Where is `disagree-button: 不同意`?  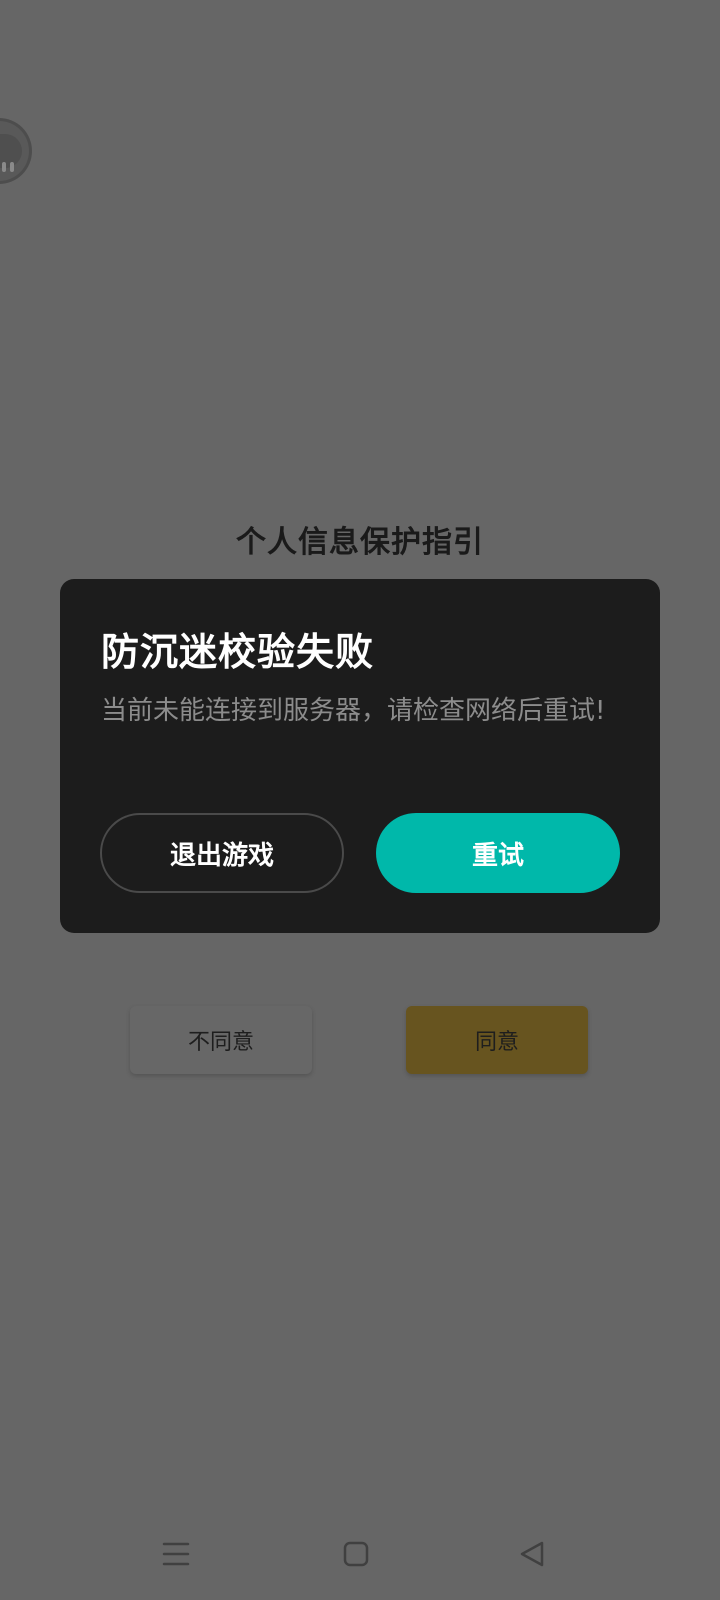
disagree-button: 不同意 is located at coordinates (221, 1040).